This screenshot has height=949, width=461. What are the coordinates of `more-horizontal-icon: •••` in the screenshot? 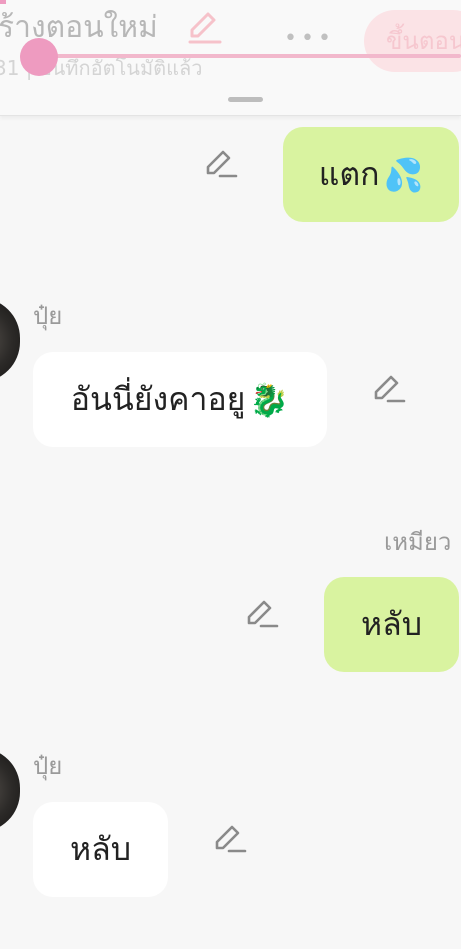 It's located at (309, 38).